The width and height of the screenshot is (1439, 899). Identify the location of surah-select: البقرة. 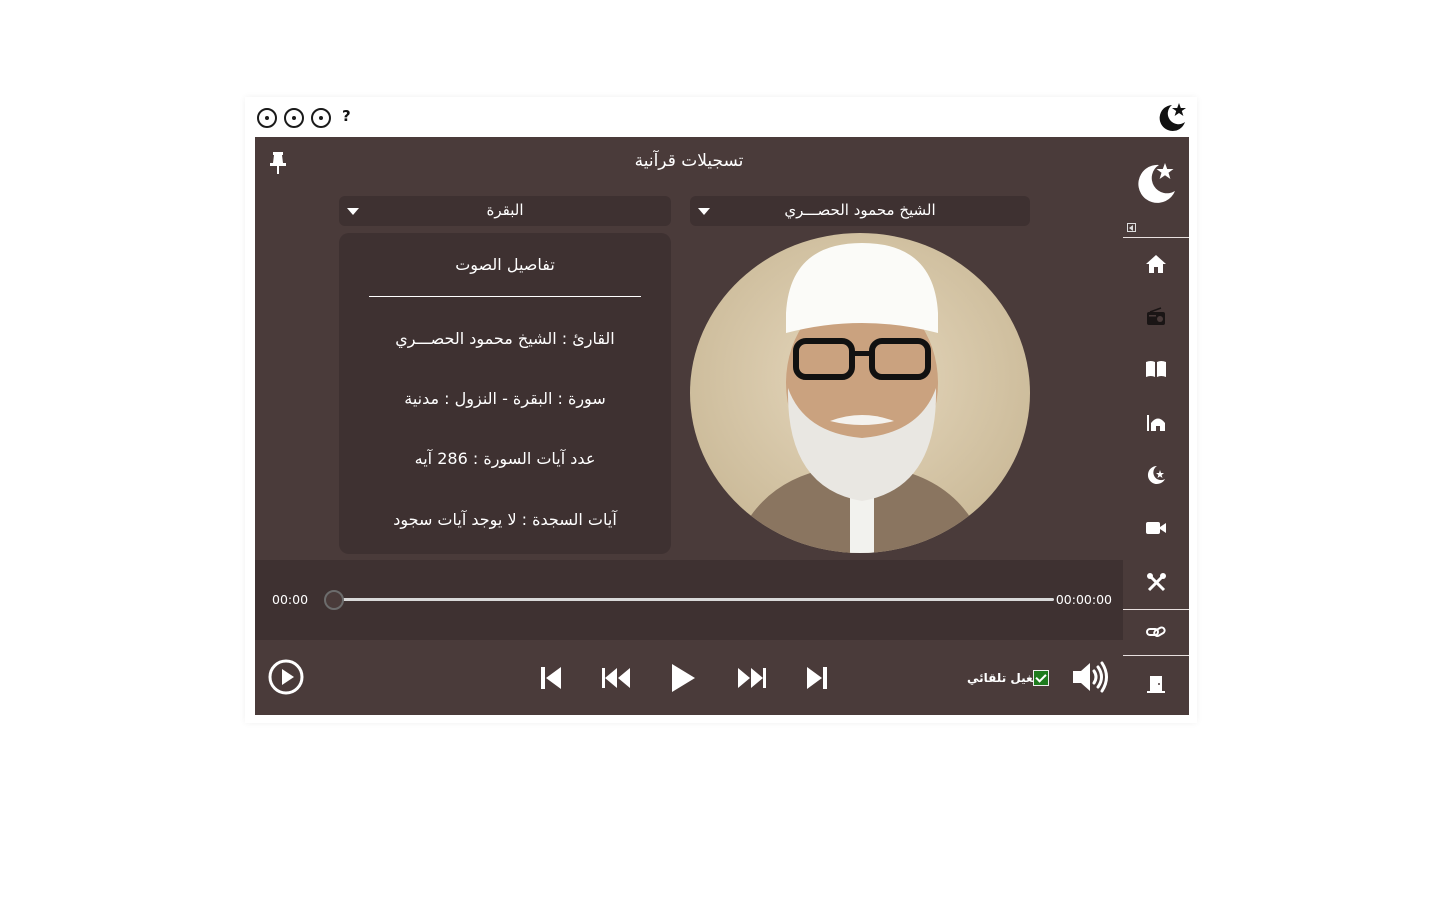
(505, 211).